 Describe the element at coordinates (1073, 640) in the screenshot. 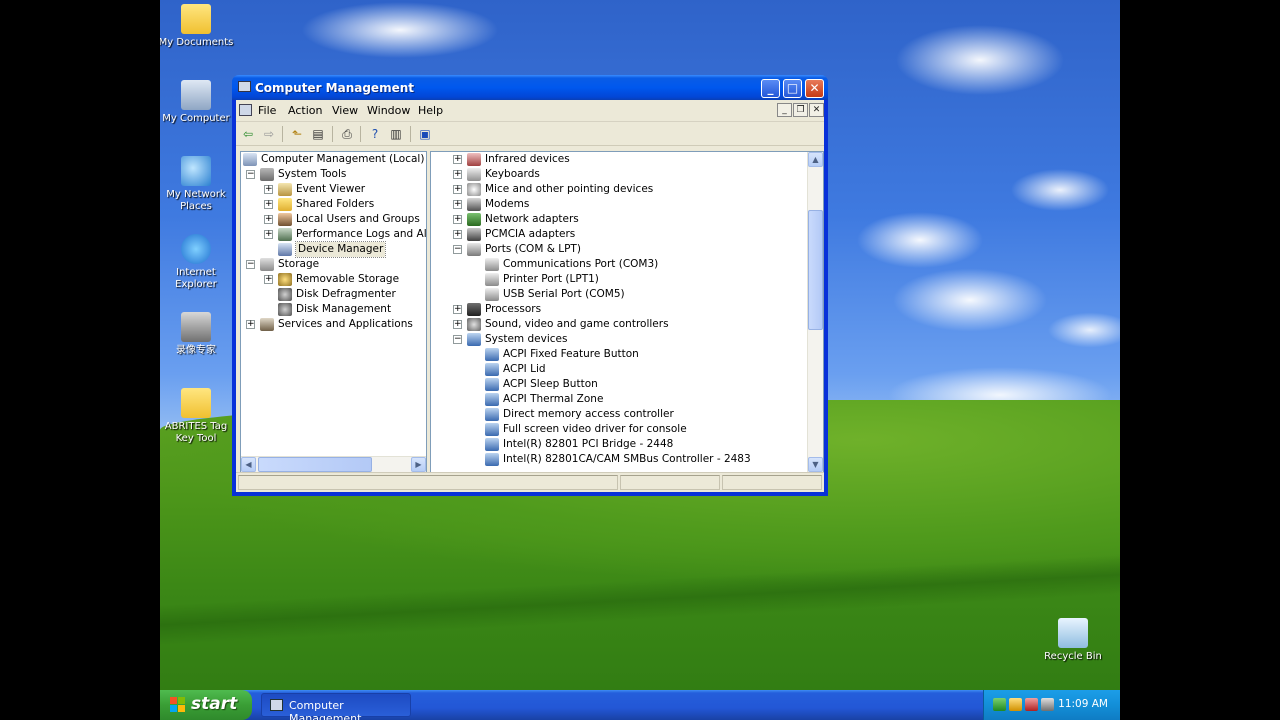

I see `desktop-icon-recycle-bin: Recycle Bin` at that location.